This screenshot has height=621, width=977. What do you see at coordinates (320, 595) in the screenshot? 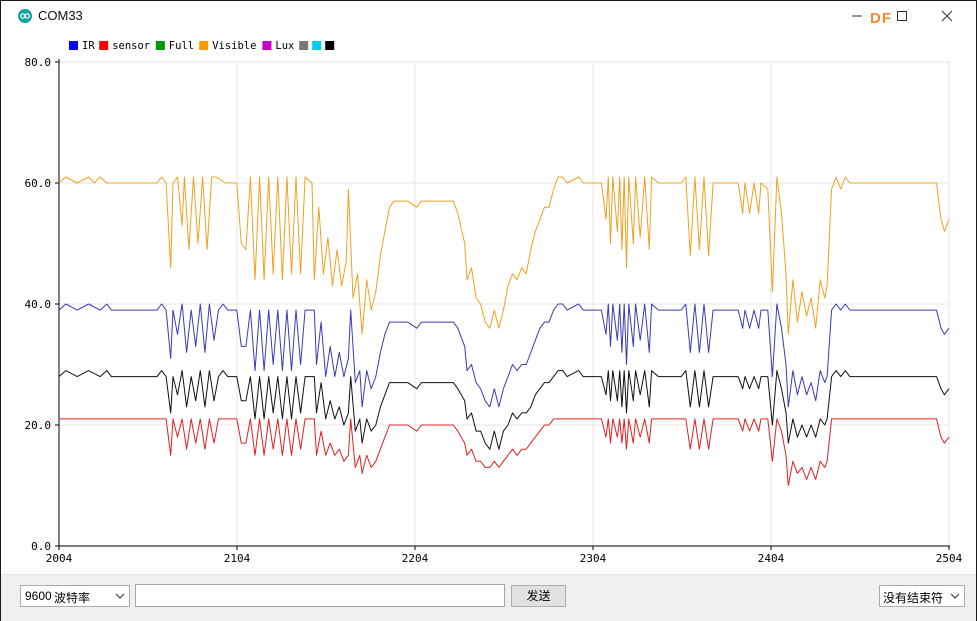
I see `serial-send-input` at bounding box center [320, 595].